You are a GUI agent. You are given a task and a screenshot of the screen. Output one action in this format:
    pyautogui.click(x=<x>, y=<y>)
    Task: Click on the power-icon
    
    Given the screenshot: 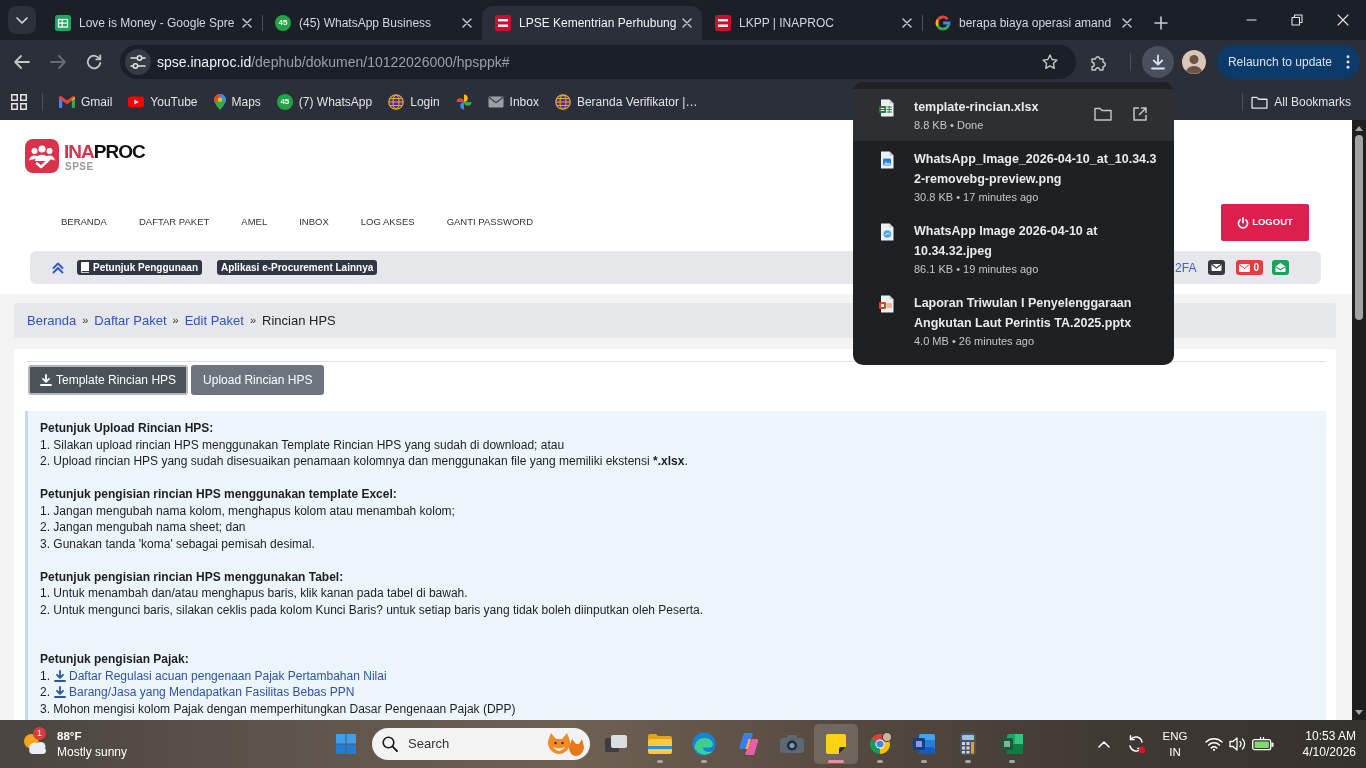 What is the action you would take?
    pyautogui.click(x=1243, y=222)
    